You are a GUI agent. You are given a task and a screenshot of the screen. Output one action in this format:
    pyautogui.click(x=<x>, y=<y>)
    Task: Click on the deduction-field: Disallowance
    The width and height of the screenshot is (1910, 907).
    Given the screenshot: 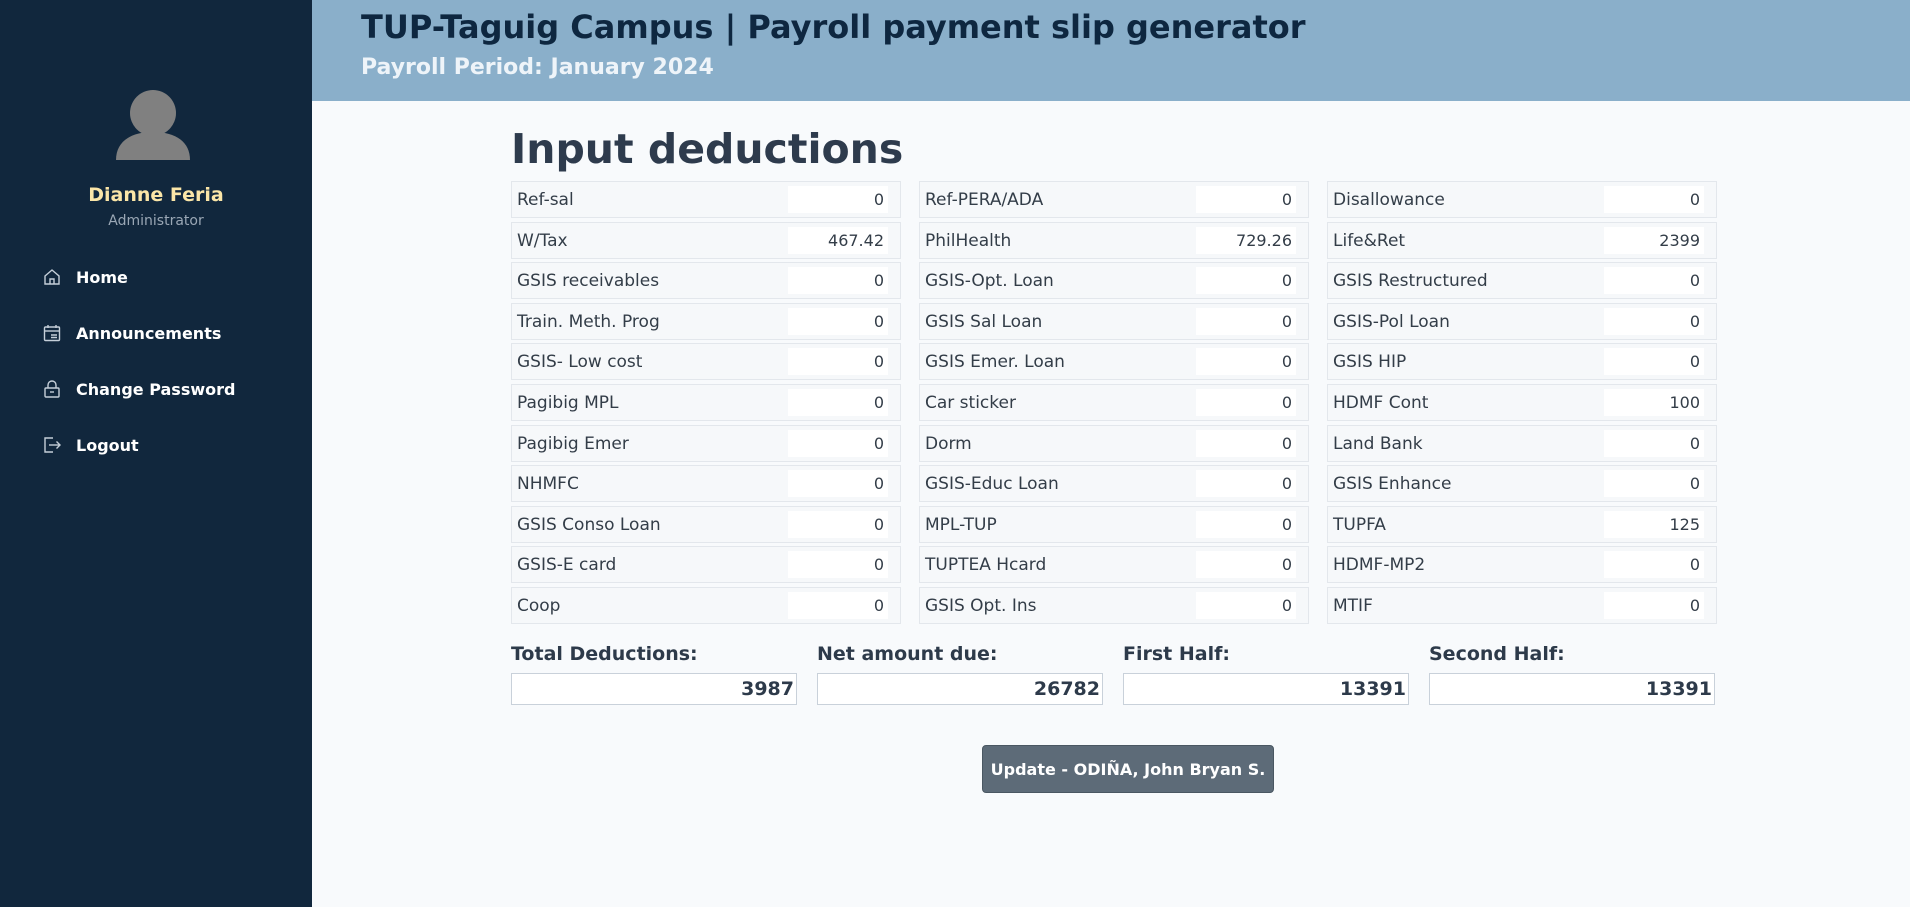 What is the action you would take?
    pyautogui.click(x=1522, y=199)
    